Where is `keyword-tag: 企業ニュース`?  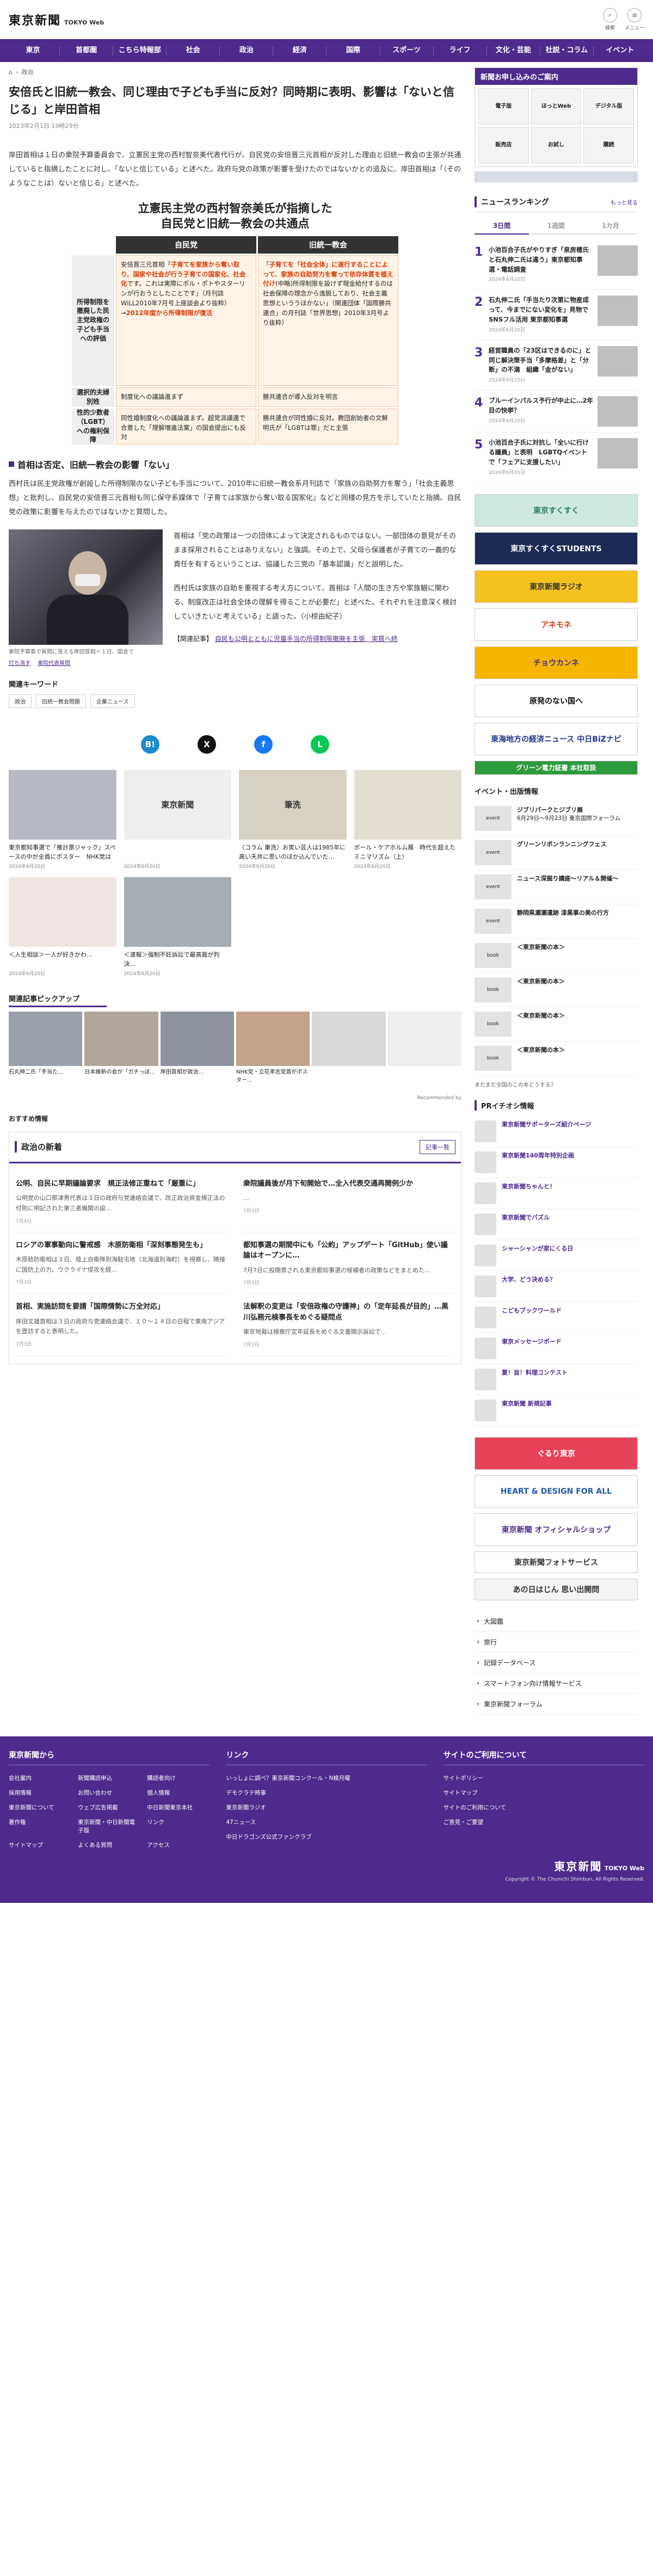 keyword-tag: 企業ニュース is located at coordinates (112, 701).